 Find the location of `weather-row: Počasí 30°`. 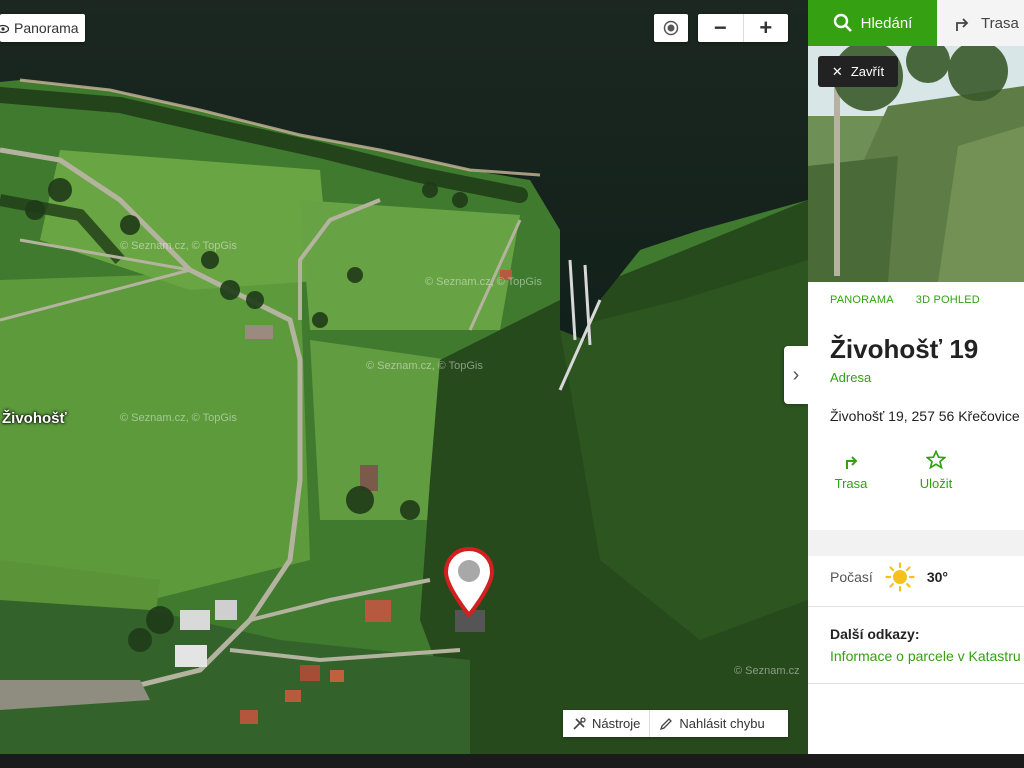

weather-row: Počasí 30° is located at coordinates (889, 577).